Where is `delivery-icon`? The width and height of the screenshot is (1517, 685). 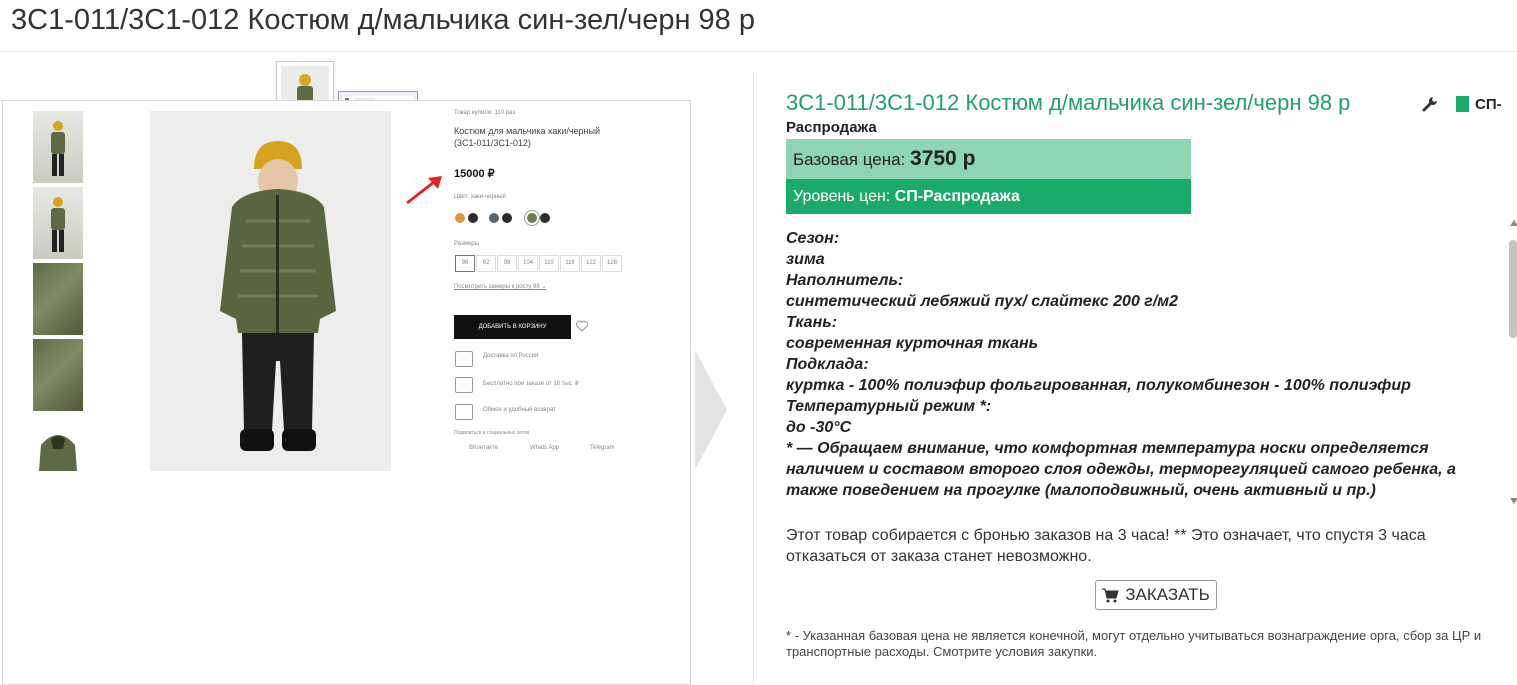
delivery-icon is located at coordinates (464, 359).